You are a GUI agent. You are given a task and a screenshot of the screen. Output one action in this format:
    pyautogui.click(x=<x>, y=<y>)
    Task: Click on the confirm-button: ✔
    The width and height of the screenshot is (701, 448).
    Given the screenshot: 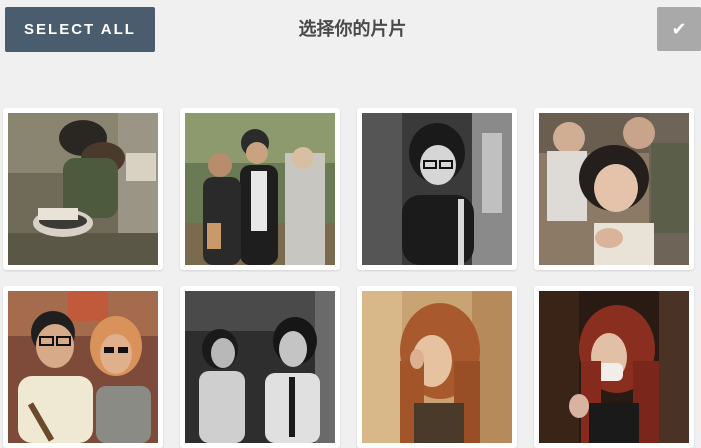 What is the action you would take?
    pyautogui.click(x=679, y=29)
    